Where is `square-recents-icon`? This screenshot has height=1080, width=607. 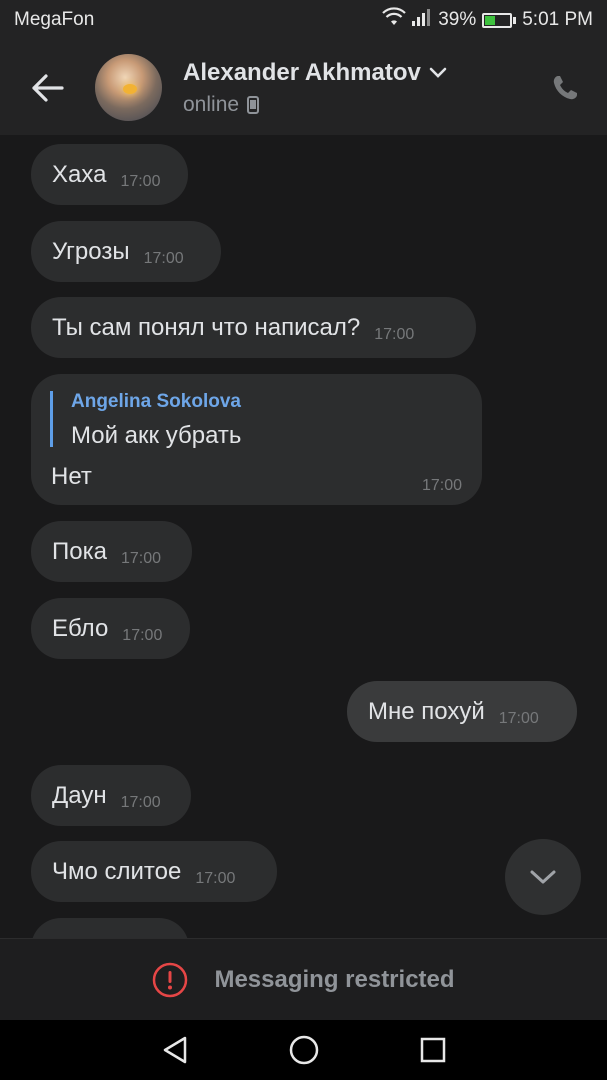 square-recents-icon is located at coordinates (432, 1050).